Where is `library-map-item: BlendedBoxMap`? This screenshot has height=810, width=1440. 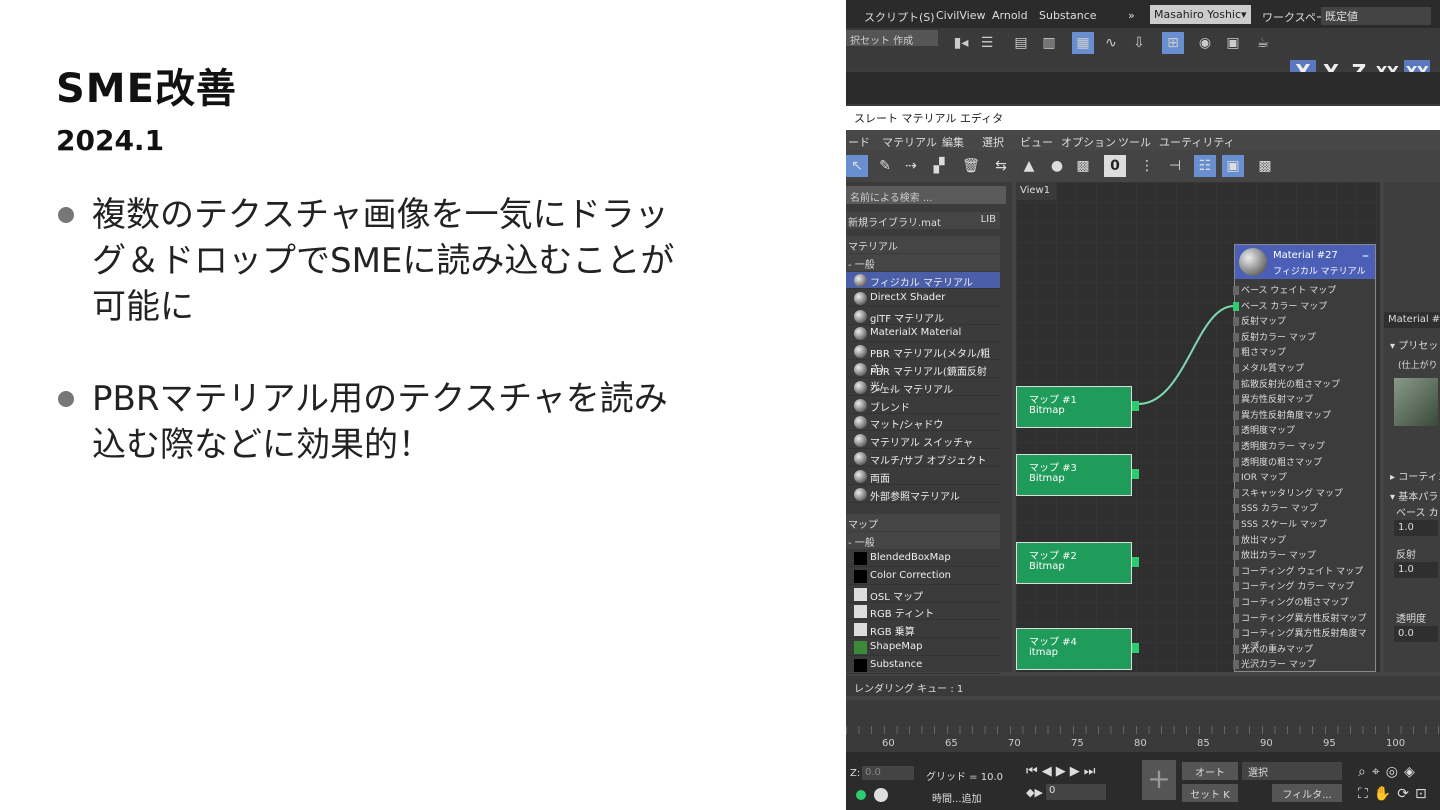 library-map-item: BlendedBoxMap is located at coordinates (923, 558).